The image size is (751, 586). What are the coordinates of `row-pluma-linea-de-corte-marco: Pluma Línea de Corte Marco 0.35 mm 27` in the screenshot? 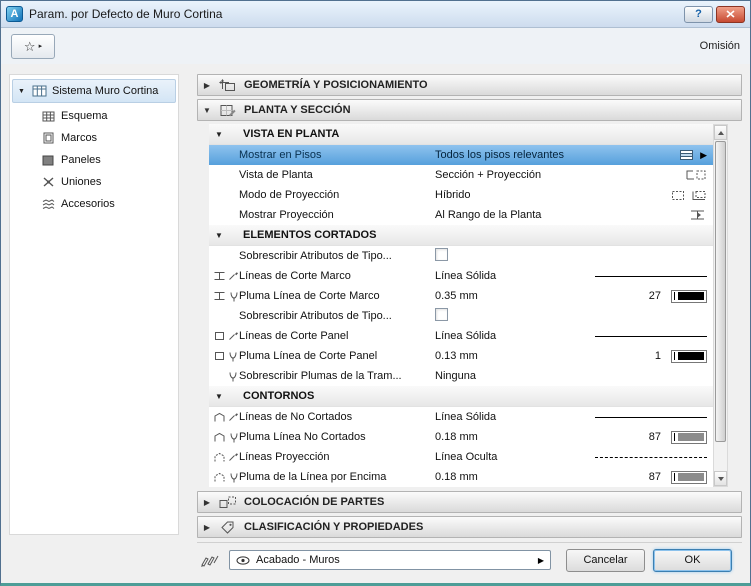 It's located at (461, 296).